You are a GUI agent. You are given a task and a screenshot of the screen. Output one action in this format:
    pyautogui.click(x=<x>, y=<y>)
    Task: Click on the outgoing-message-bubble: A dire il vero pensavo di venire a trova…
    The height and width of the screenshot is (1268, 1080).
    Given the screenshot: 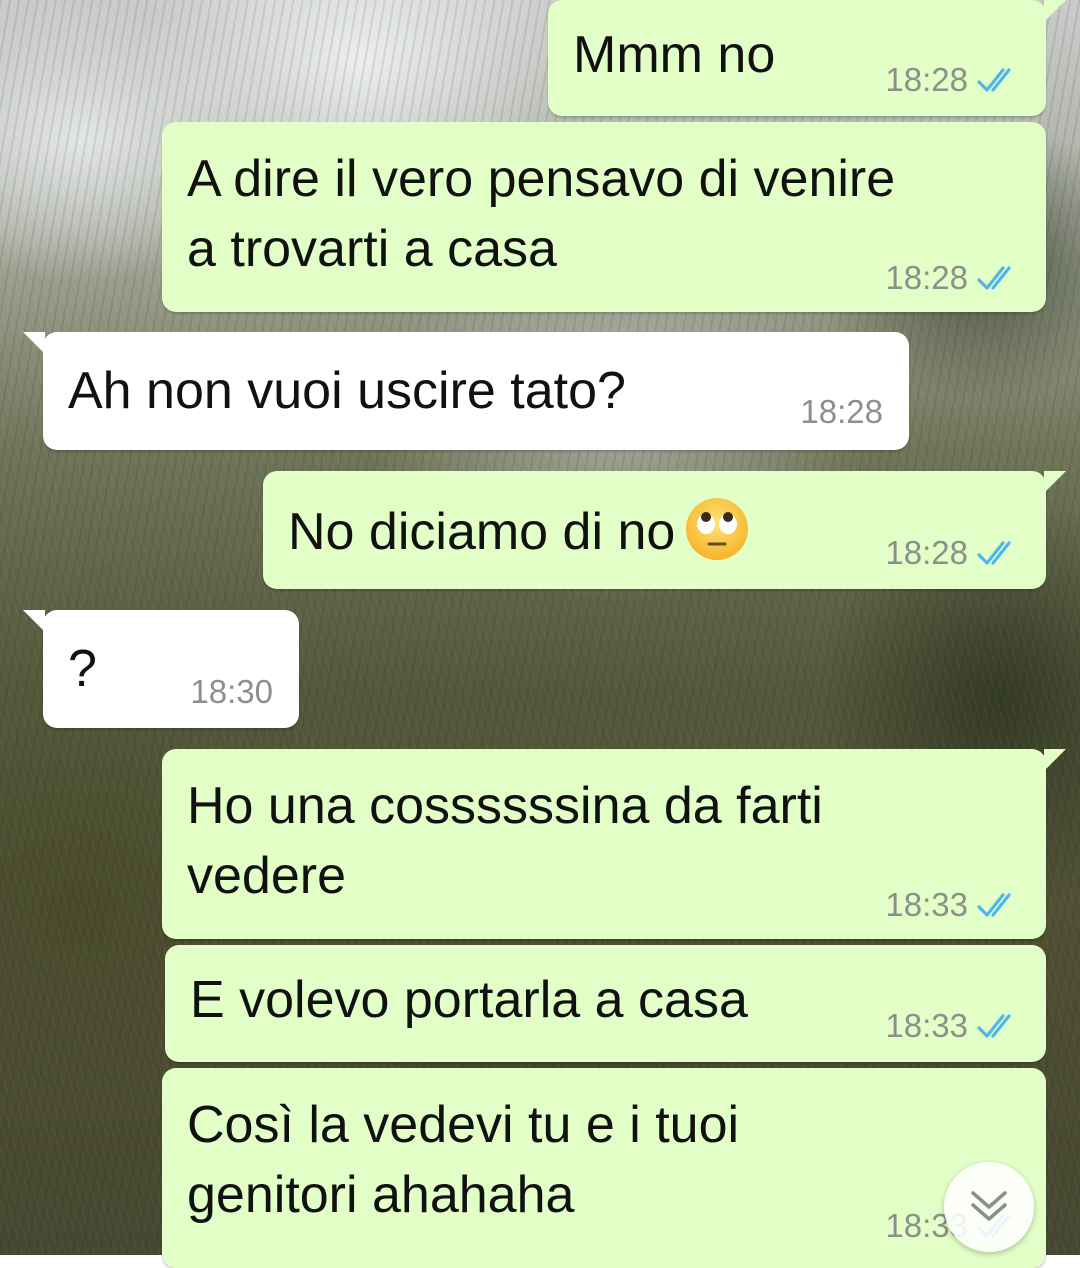 What is the action you would take?
    pyautogui.click(x=604, y=217)
    